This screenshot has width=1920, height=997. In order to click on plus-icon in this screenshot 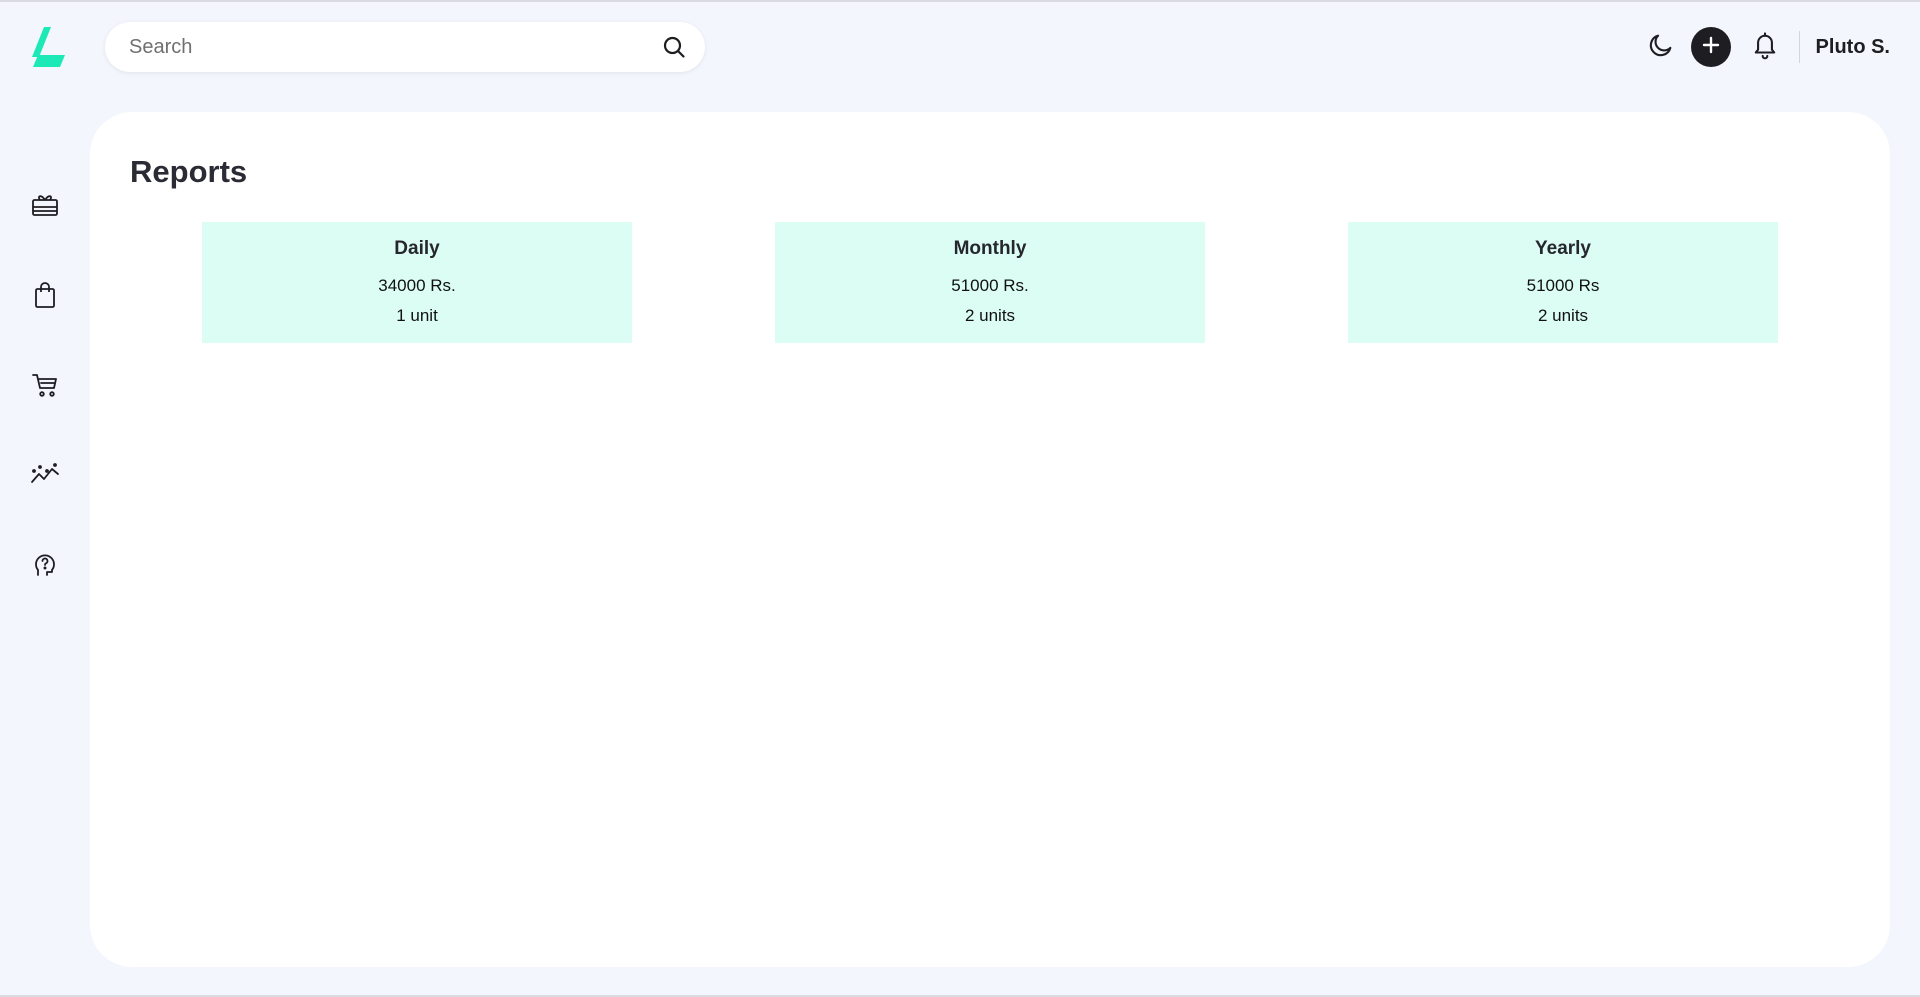, I will do `click(1711, 47)`.